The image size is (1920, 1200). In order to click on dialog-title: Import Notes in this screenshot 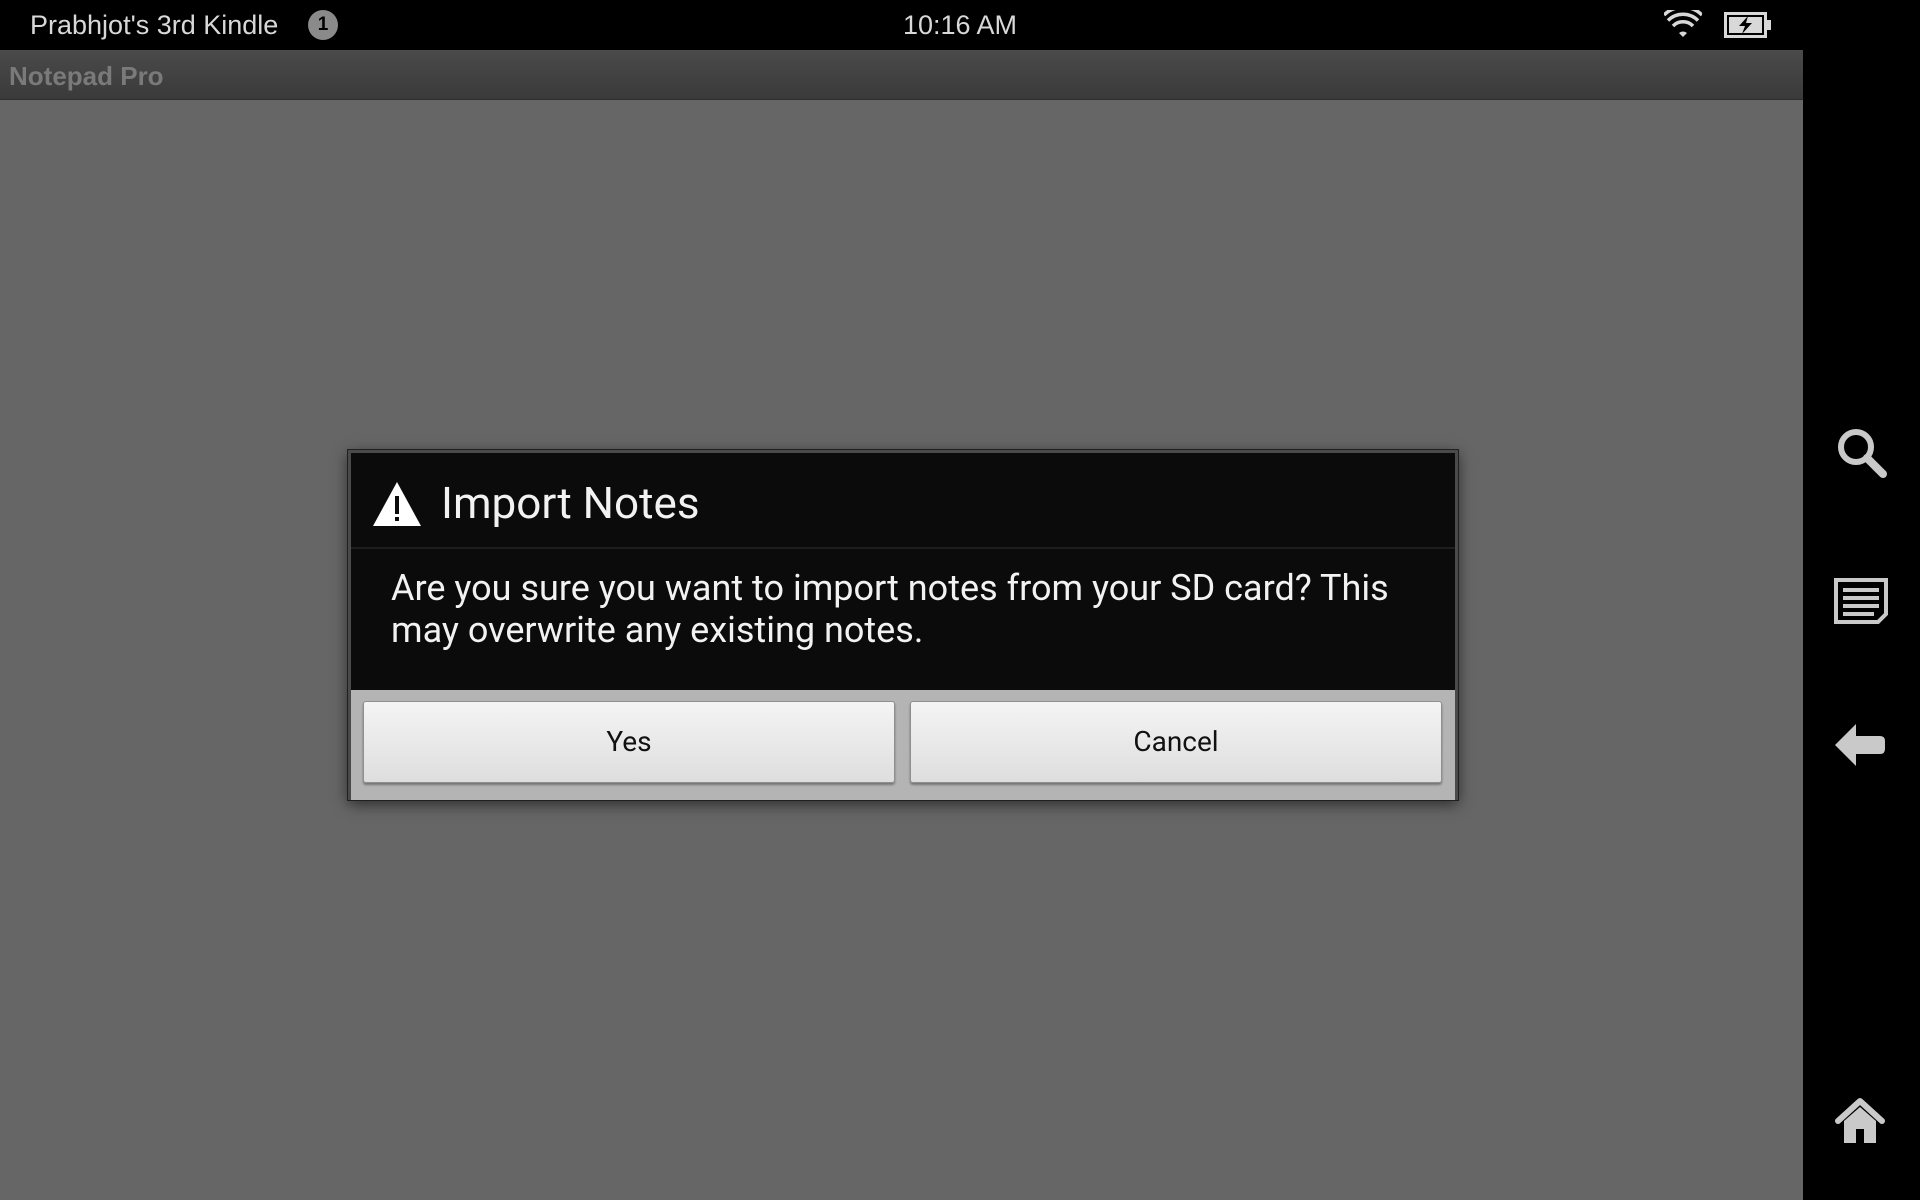, I will do `click(570, 503)`.